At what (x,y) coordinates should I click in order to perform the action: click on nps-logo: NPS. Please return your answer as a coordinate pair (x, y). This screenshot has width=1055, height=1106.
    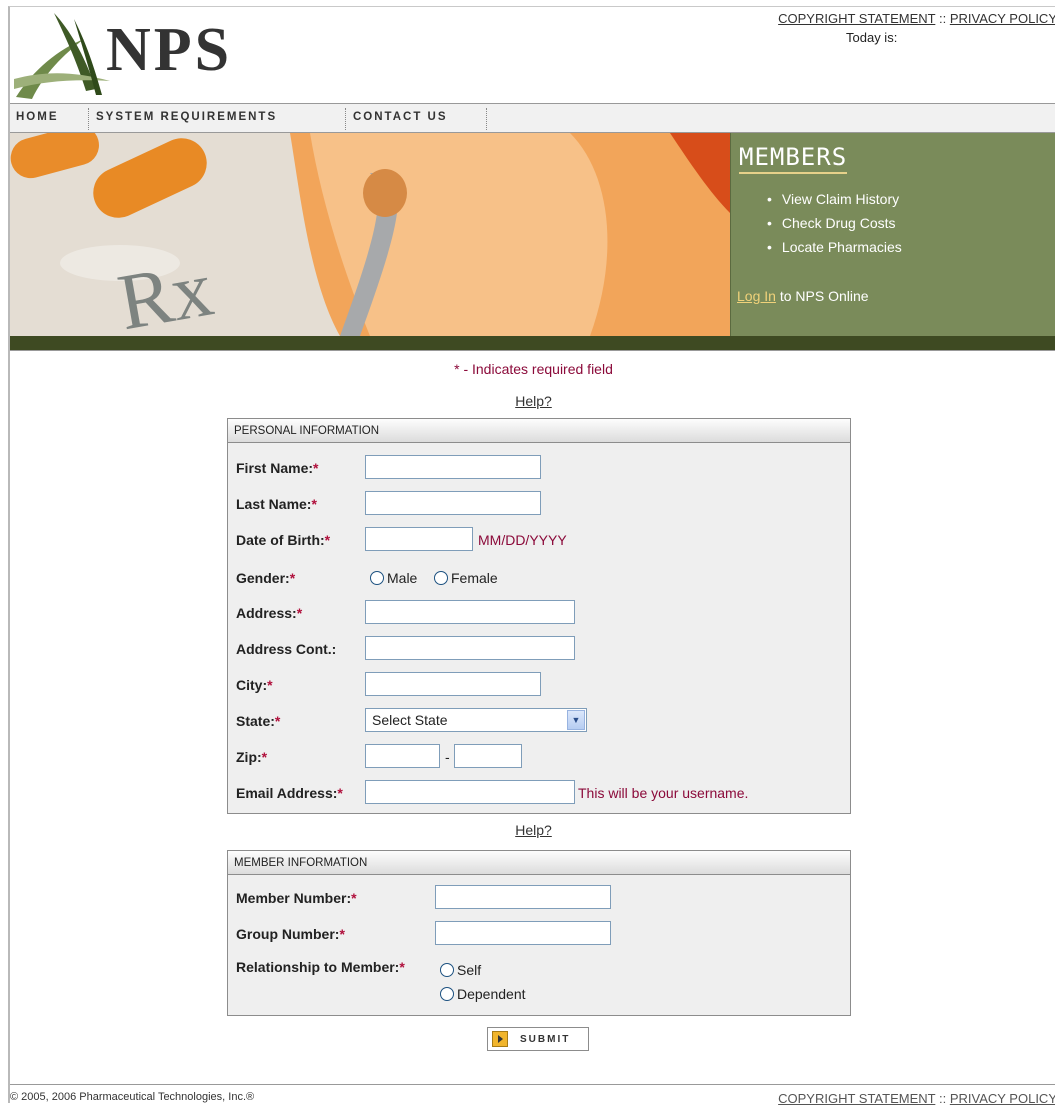
    Looking at the image, I should click on (164, 55).